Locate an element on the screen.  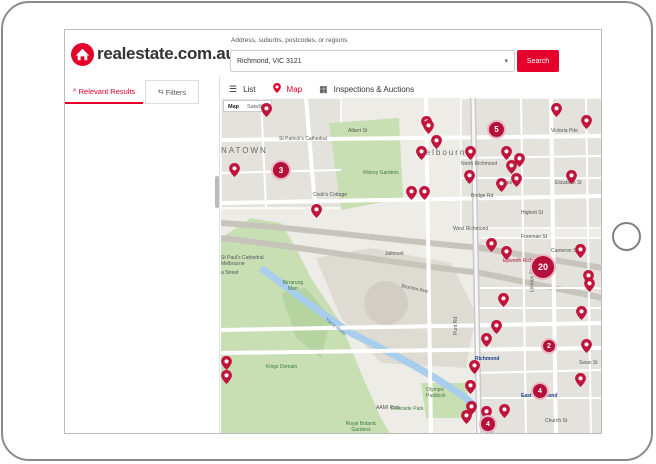
map-type-map: Map is located at coordinates (233, 106).